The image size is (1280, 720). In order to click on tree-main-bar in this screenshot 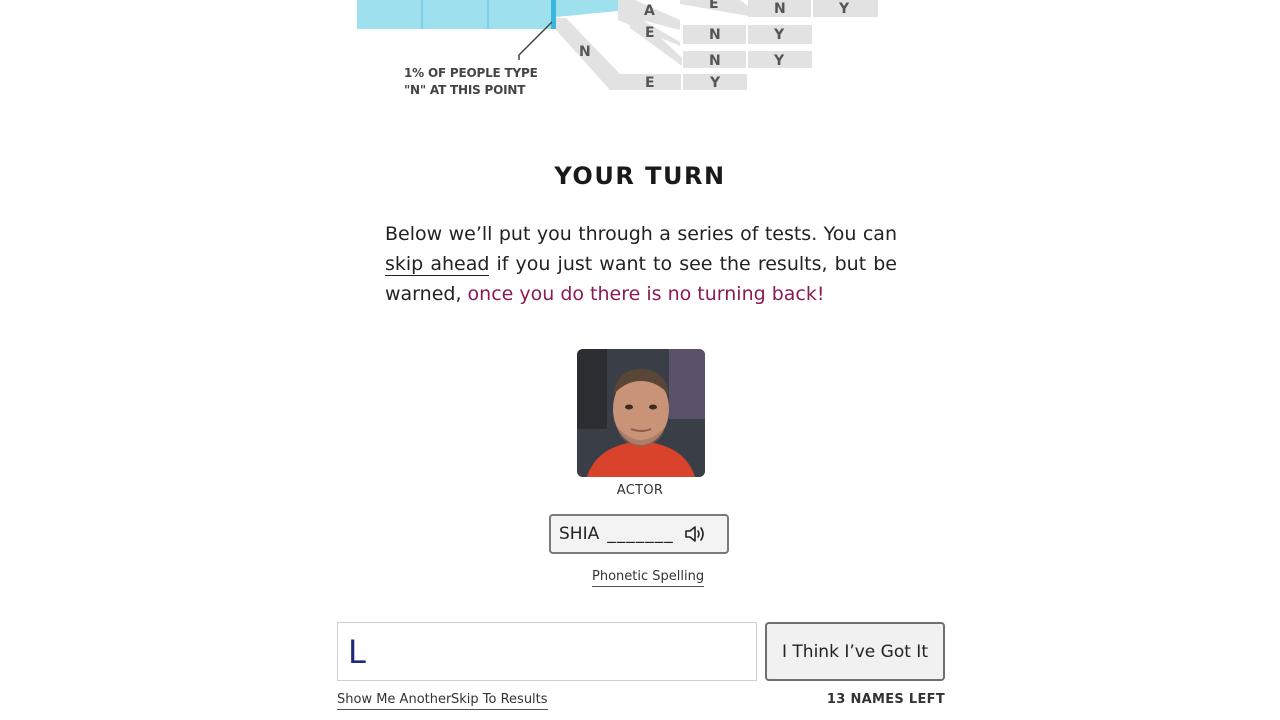, I will do `click(455, 14)`.